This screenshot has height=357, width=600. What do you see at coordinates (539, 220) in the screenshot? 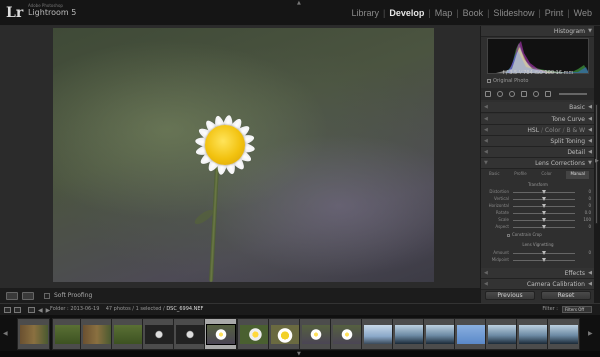
I see `transform-slider-row: Scale 100` at bounding box center [539, 220].